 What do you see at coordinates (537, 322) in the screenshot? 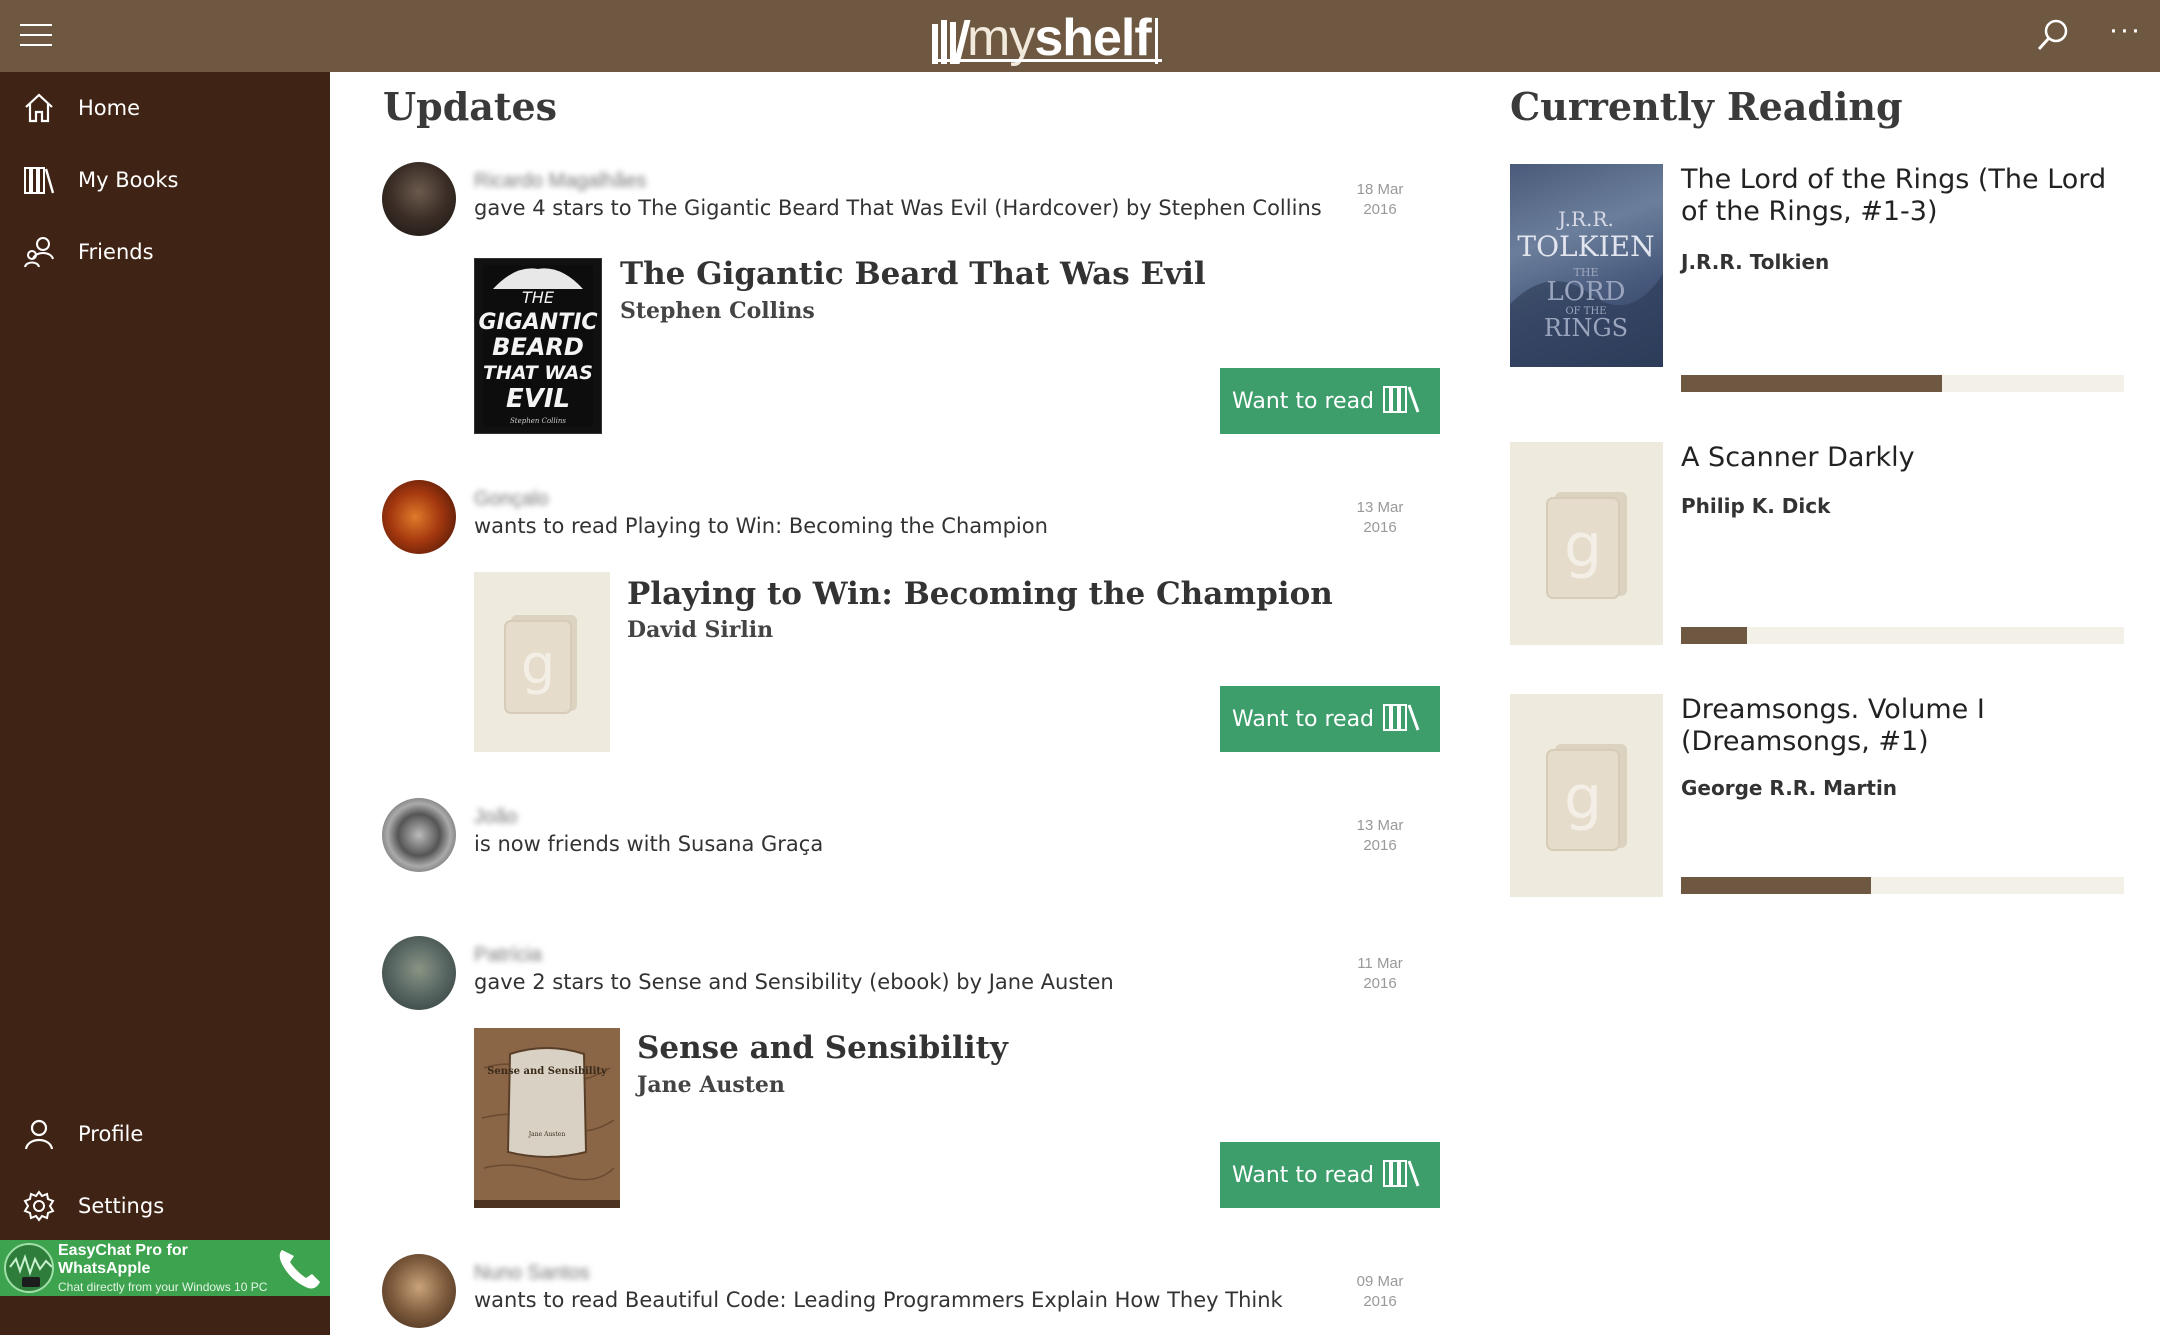
I see `cover-title-line: GIGANTIC` at bounding box center [537, 322].